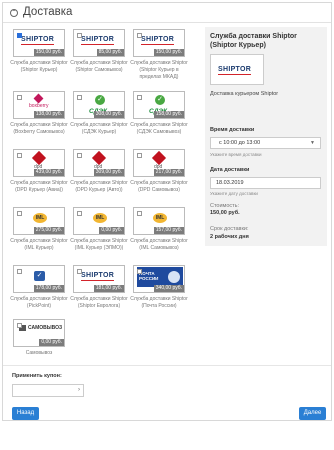 The height and width of the screenshot is (450, 334). What do you see at coordinates (240, 143) in the screenshot?
I see `delivery-time-value: с 10:00 до 13:00` at bounding box center [240, 143].